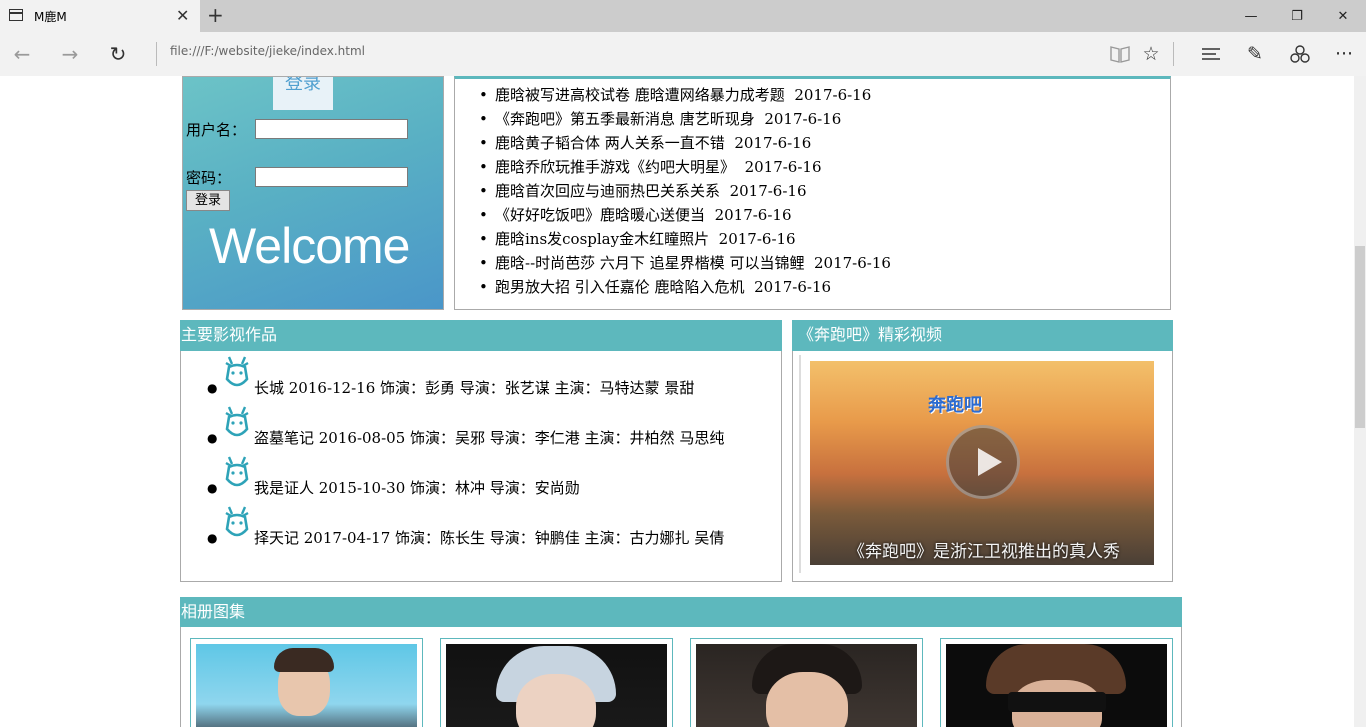  Describe the element at coordinates (50, 17) in the screenshot. I see `tab-title: M鹿M` at that location.